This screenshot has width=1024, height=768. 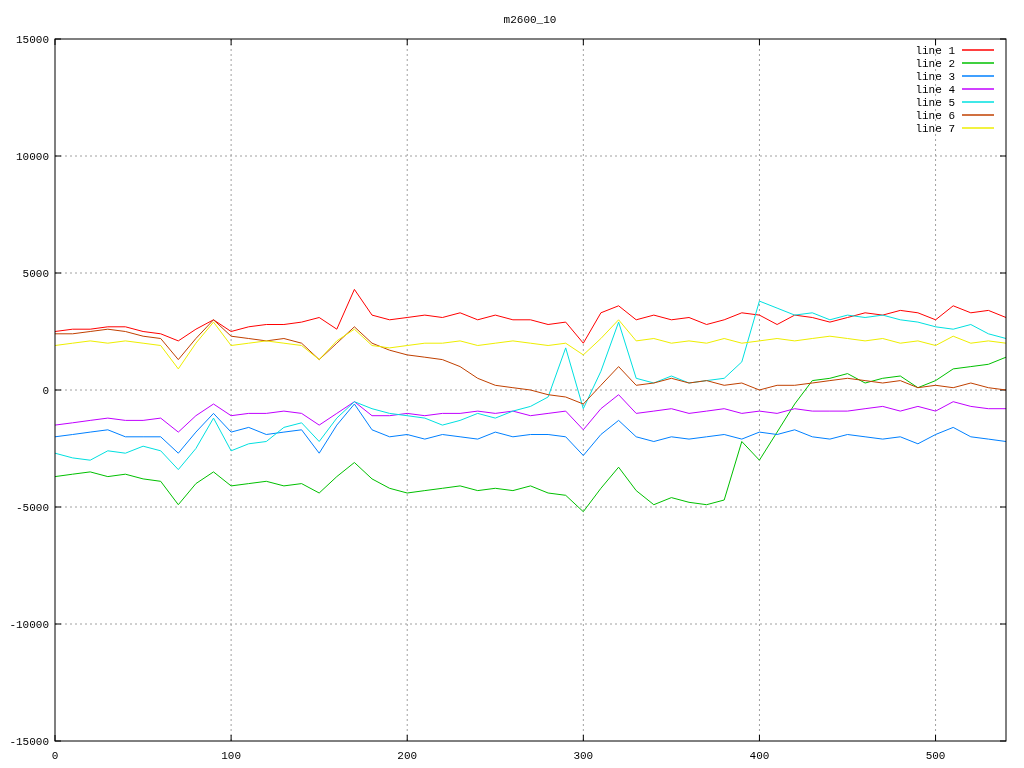 I want to click on legend-label: line 4, so click(x=935, y=90).